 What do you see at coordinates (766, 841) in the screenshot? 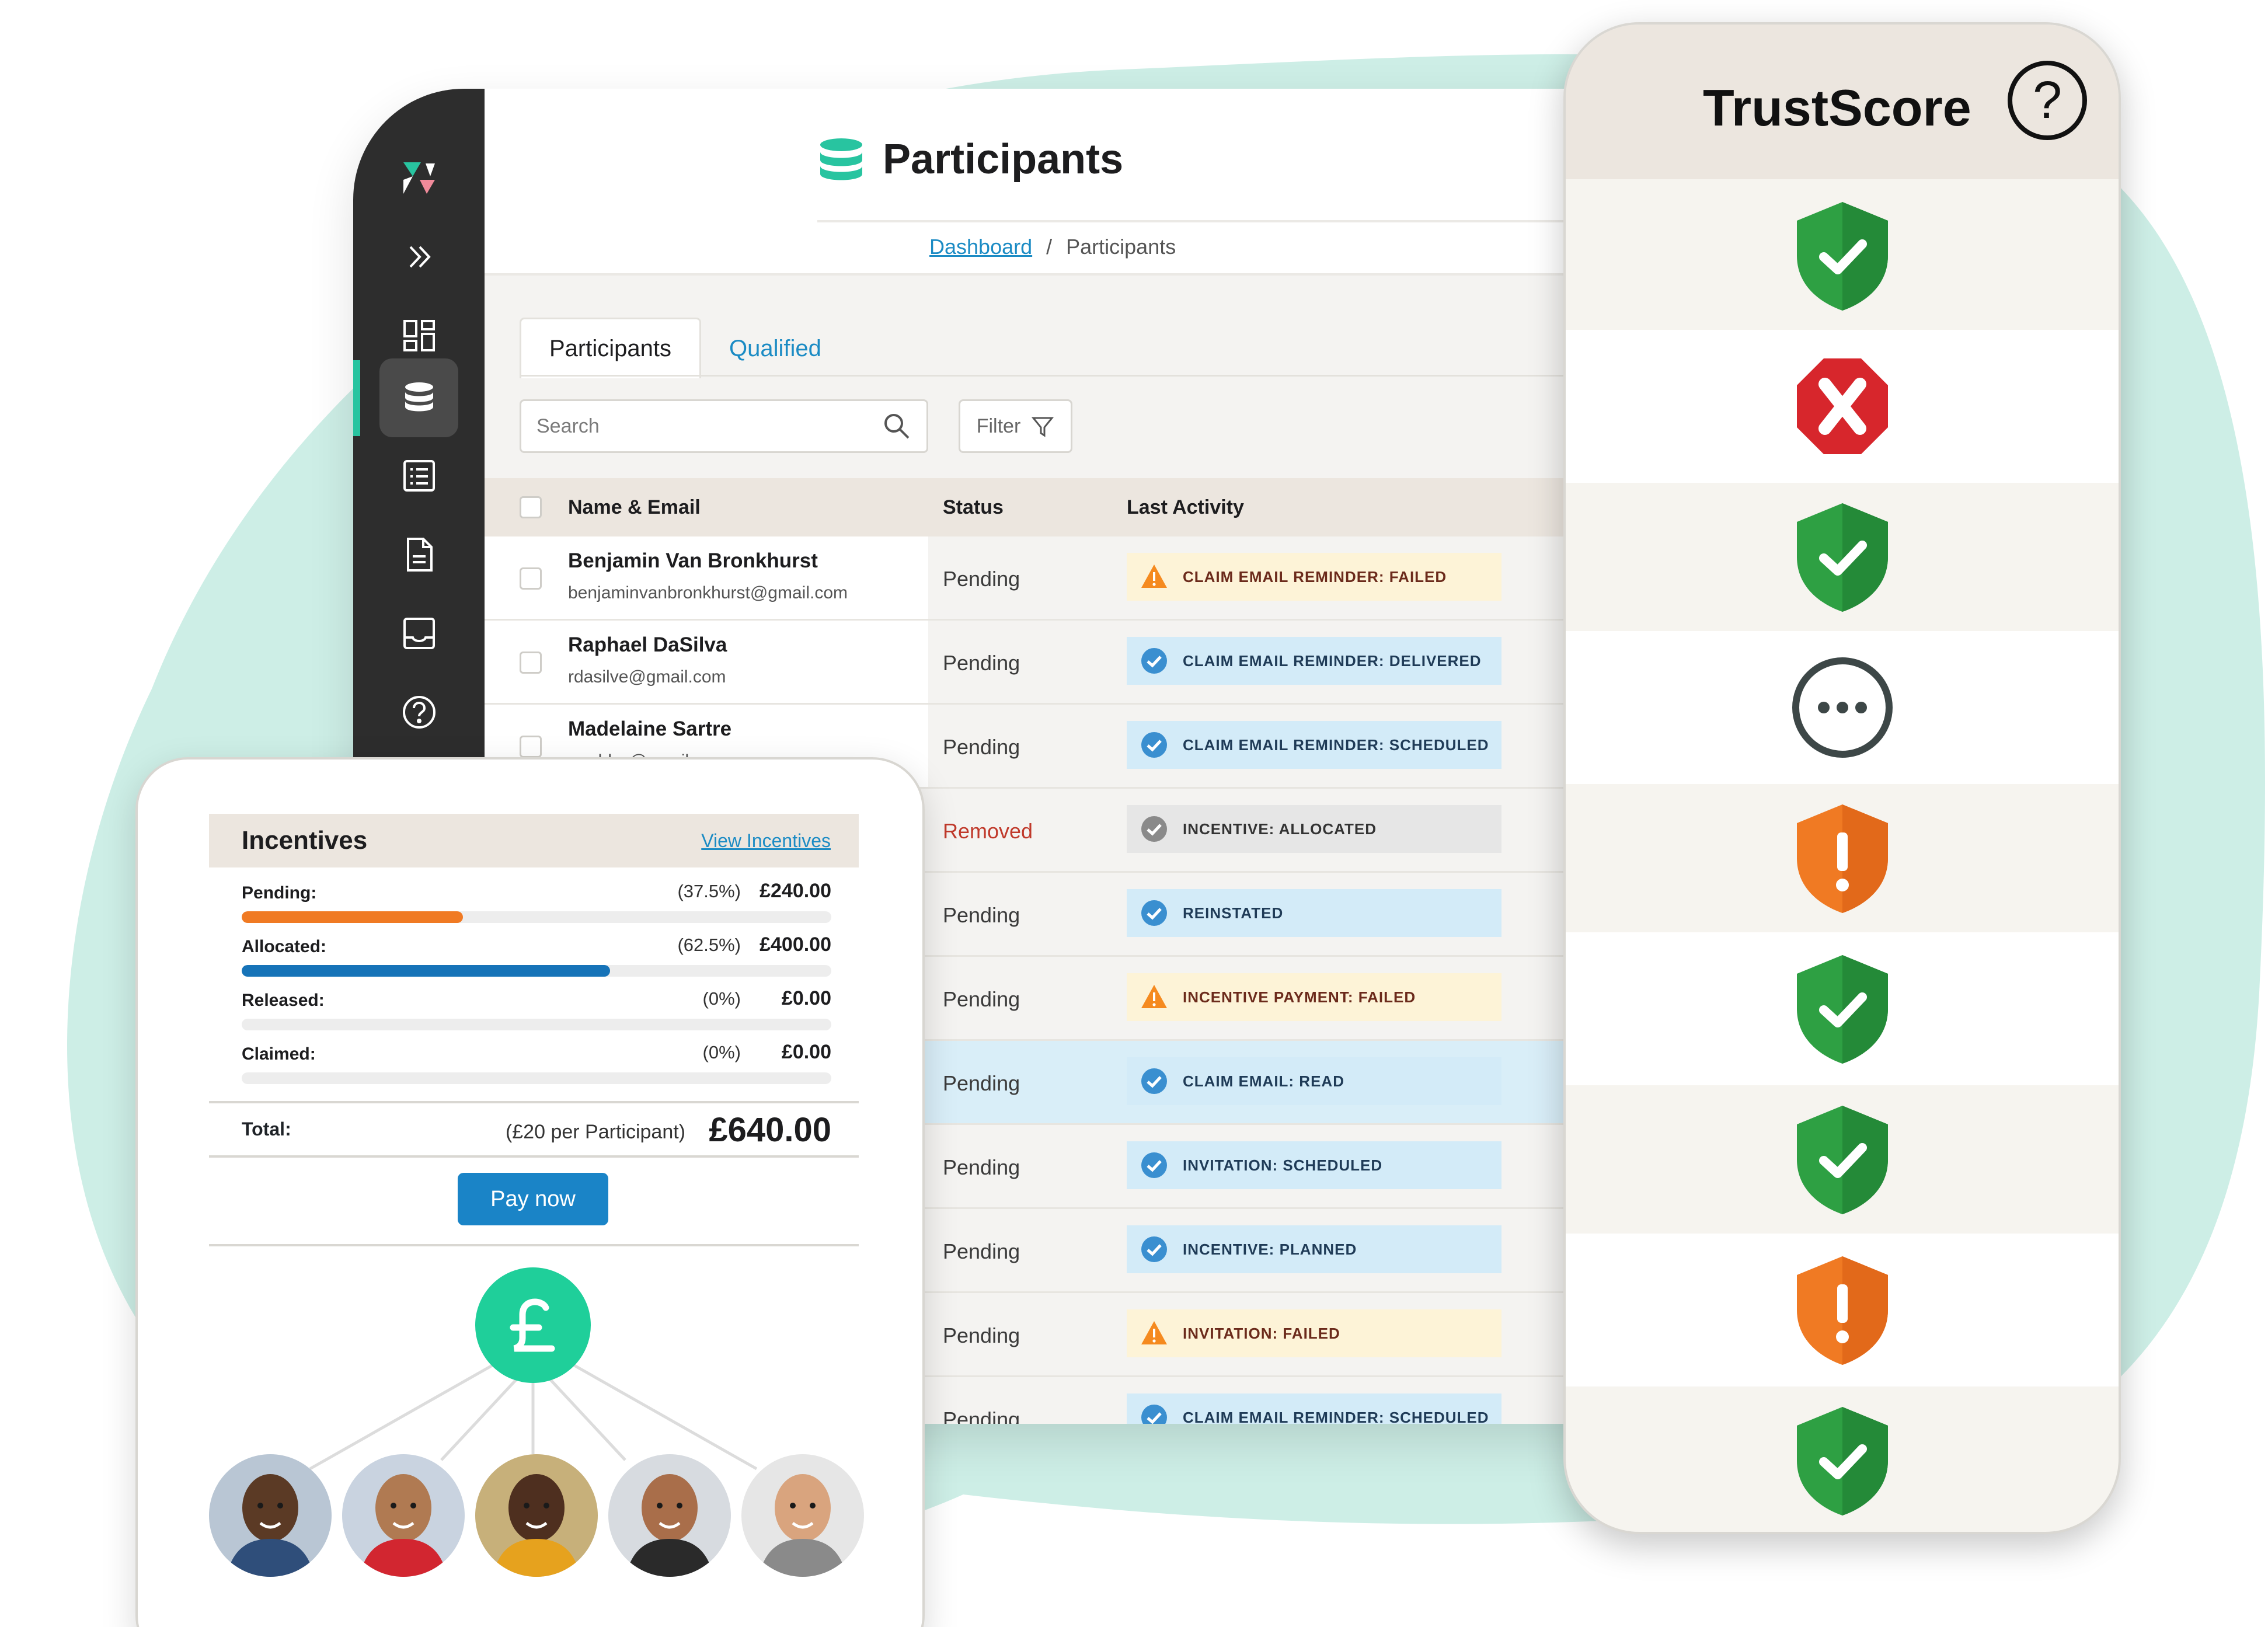
I see `view-incentives-link: View Incentives` at bounding box center [766, 841].